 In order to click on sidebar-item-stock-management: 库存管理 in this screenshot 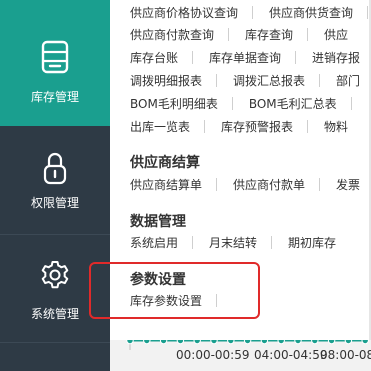, I will do `click(55, 63)`.